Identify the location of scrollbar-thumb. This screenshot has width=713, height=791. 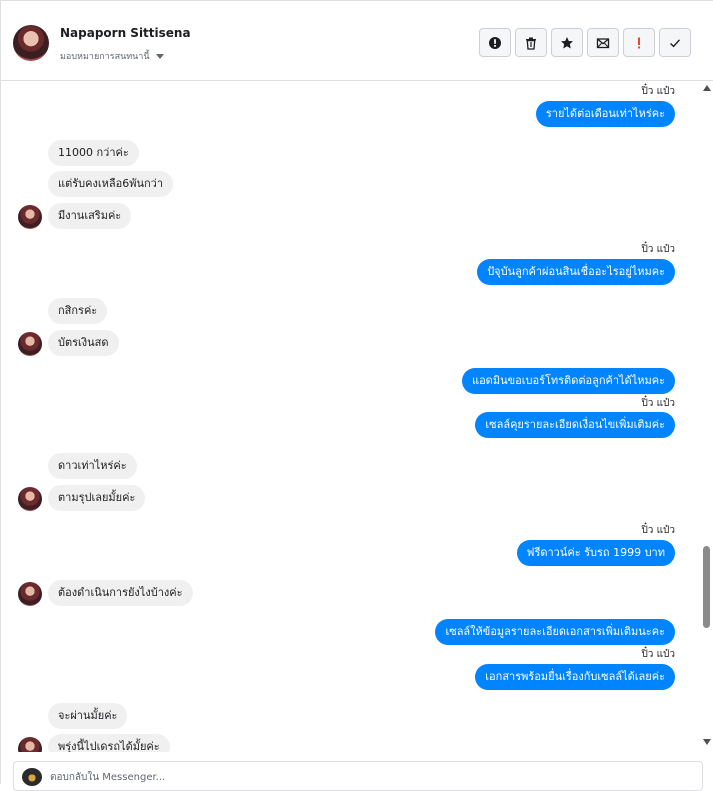
(706, 587).